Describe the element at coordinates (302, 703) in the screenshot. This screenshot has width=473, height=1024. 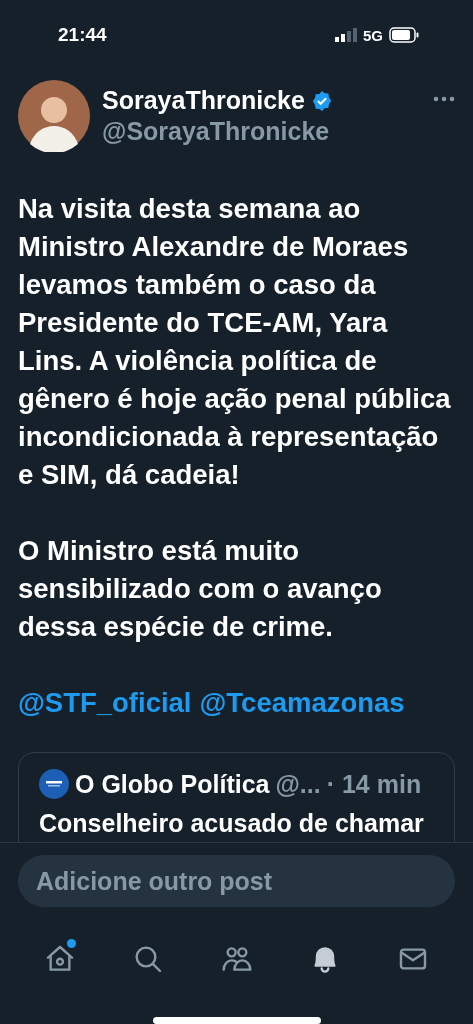
I see `mention-link: @Tceamazonas` at that location.